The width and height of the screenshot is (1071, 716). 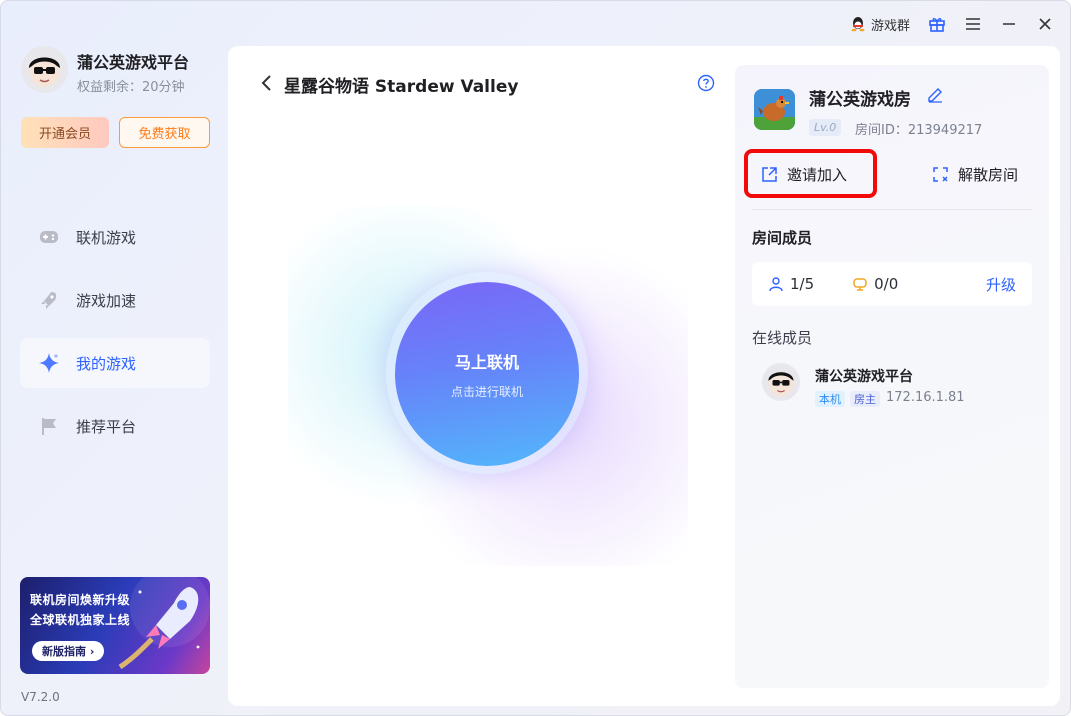 I want to click on game-group-button: 游戏群, so click(x=880, y=24).